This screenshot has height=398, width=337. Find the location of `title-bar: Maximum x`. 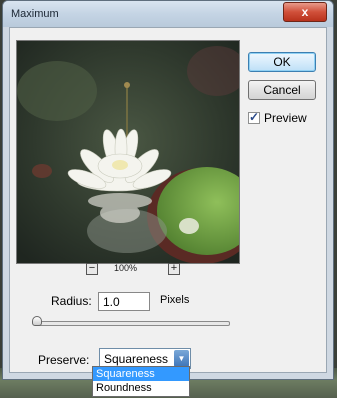

title-bar: Maximum x is located at coordinates (168, 14).